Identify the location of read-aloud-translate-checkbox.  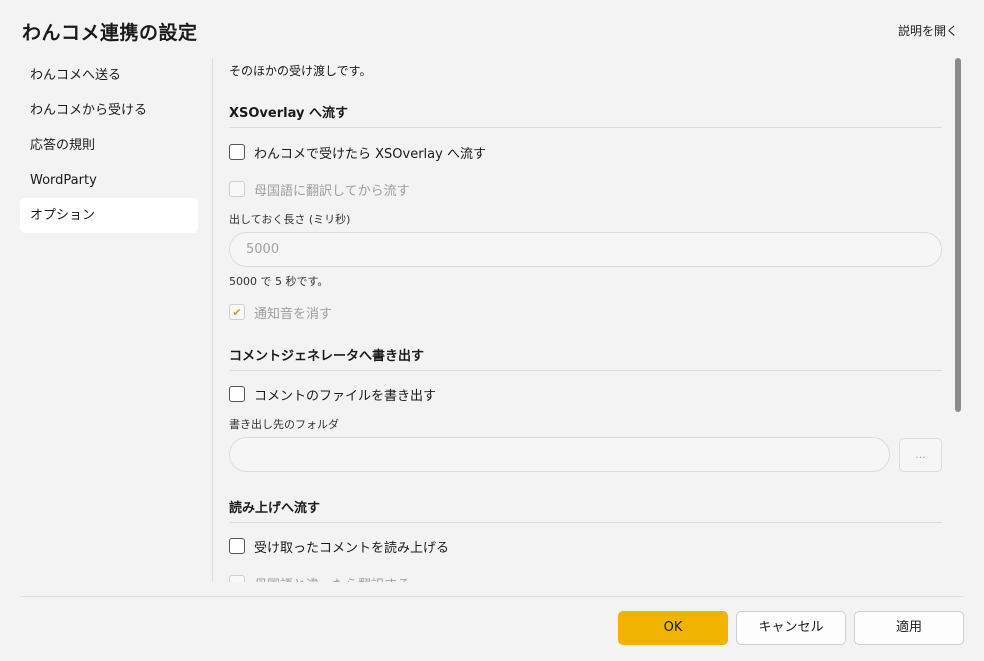
(237, 578).